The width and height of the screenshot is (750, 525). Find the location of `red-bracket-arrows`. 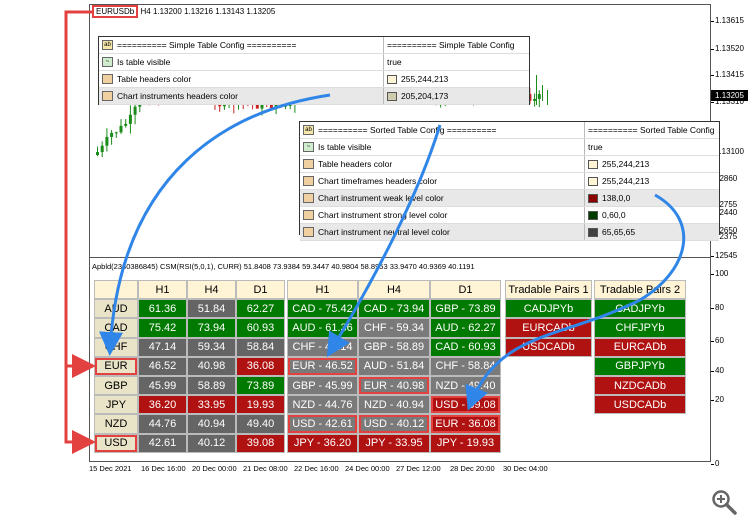

red-bracket-arrows is located at coordinates (80, 232).